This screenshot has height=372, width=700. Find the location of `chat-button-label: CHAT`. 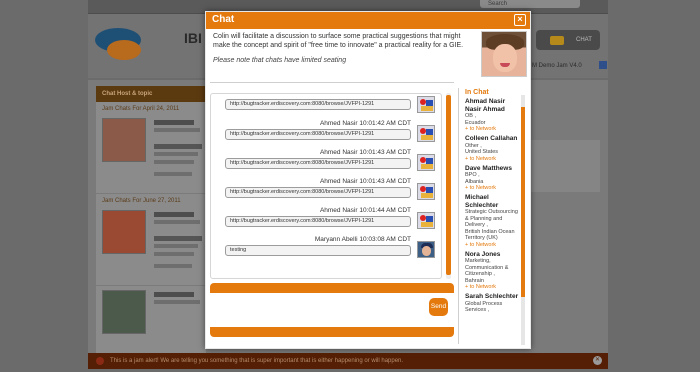

chat-button-label: CHAT is located at coordinates (584, 40).